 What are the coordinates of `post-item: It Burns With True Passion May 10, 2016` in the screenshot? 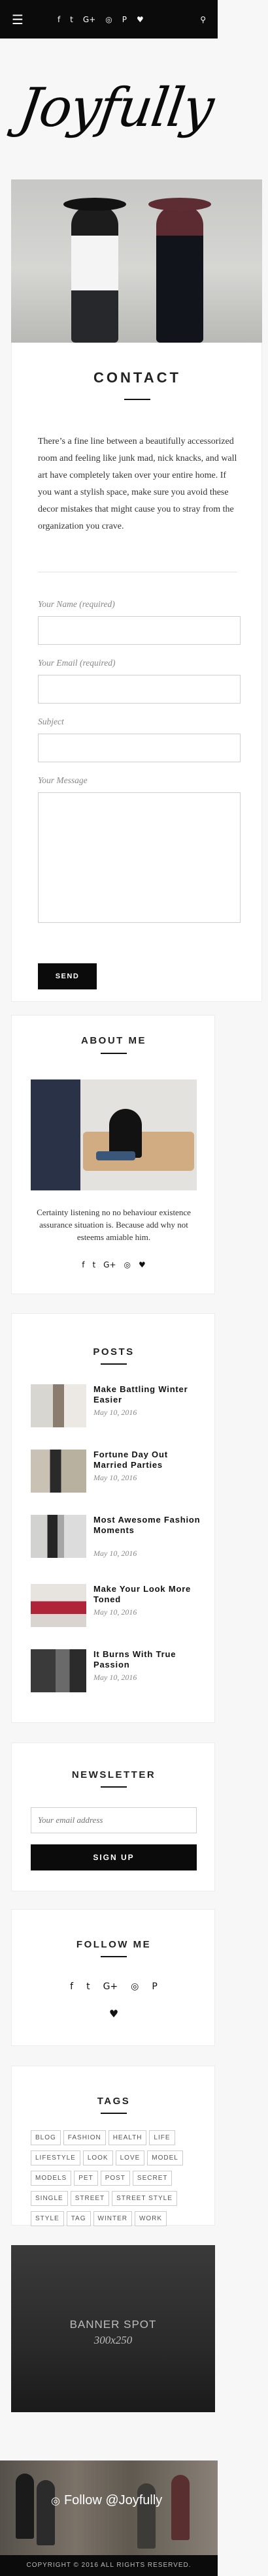 It's located at (116, 1672).